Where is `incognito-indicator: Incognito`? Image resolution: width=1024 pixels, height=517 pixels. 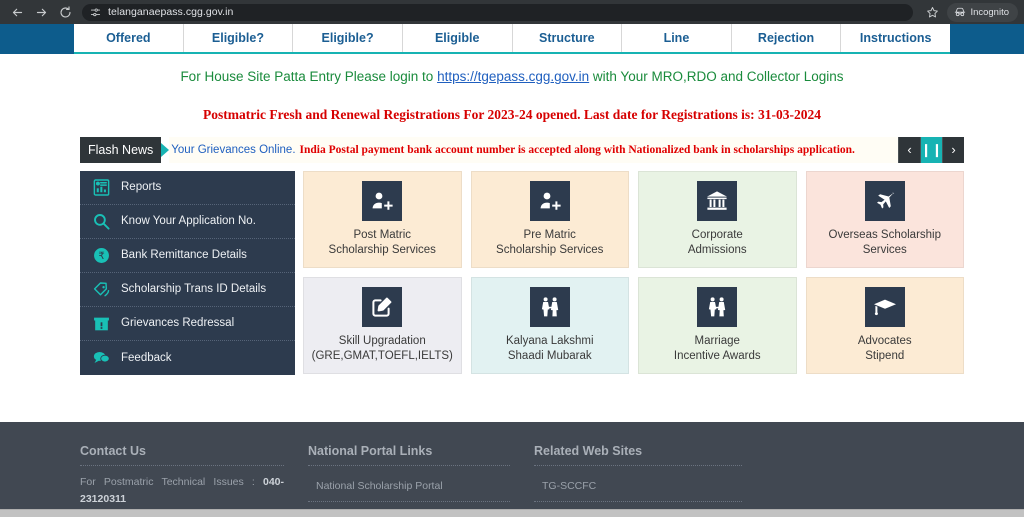 incognito-indicator: Incognito is located at coordinates (982, 12).